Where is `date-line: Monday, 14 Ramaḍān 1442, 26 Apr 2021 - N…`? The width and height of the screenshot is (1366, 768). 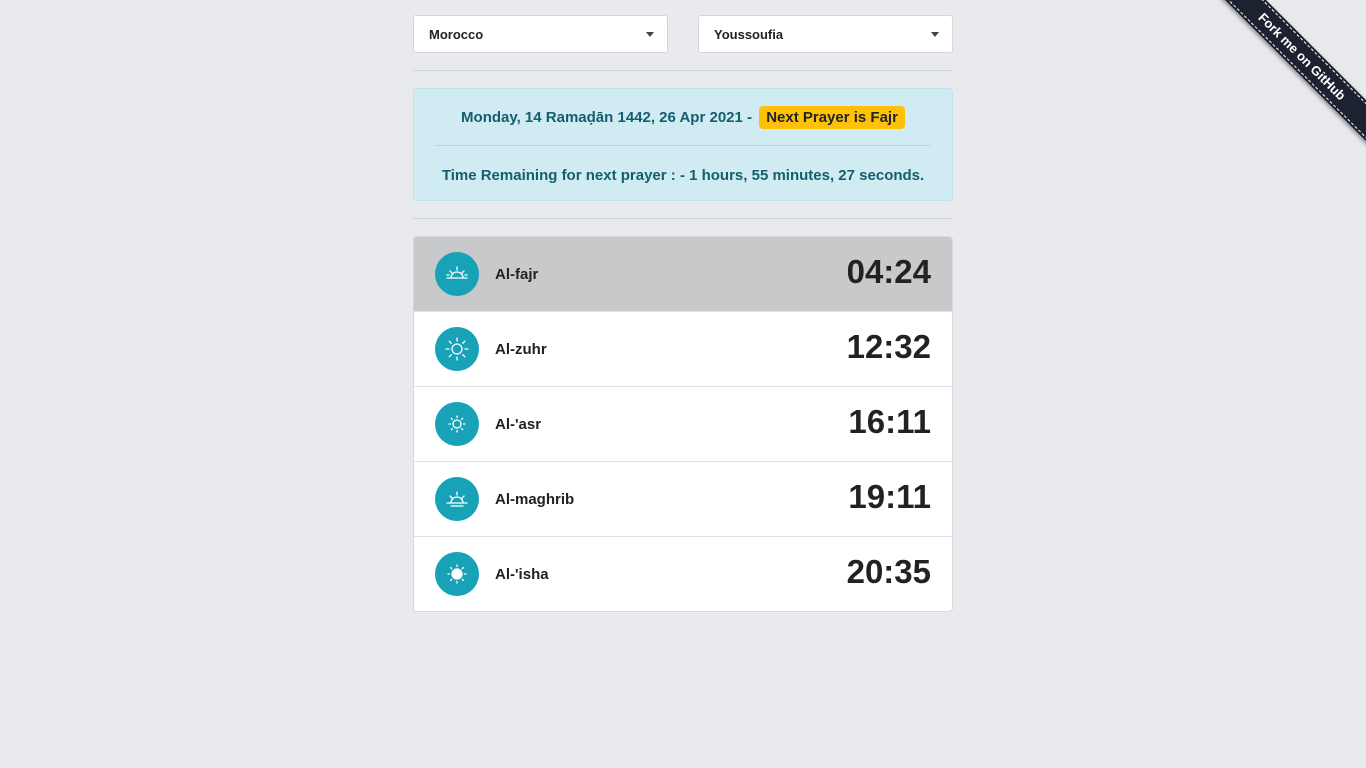 date-line: Monday, 14 Ramaḍān 1442, 26 Apr 2021 - N… is located at coordinates (683, 117).